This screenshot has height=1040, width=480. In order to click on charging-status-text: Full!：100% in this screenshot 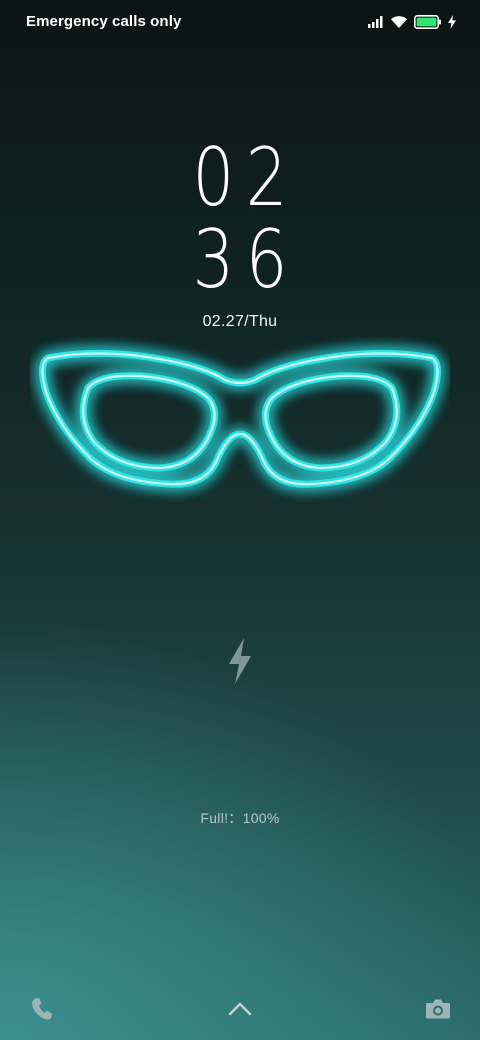, I will do `click(240, 818)`.